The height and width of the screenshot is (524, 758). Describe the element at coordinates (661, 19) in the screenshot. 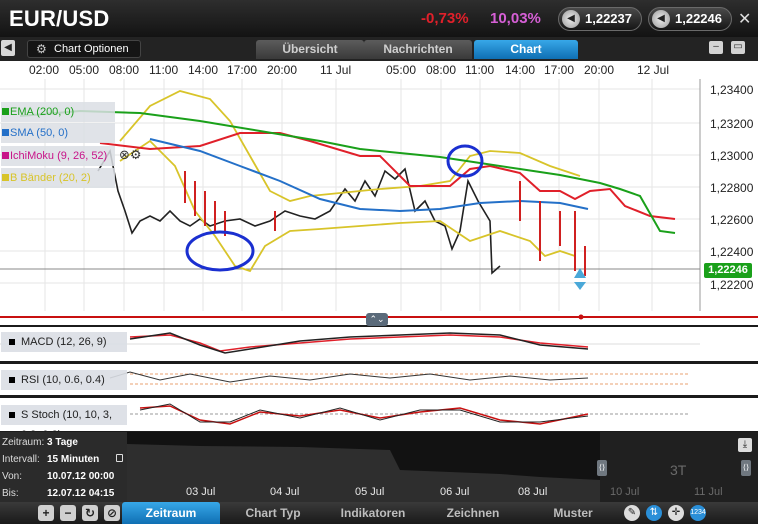

I see `buy-arrow-icon: ◀` at that location.